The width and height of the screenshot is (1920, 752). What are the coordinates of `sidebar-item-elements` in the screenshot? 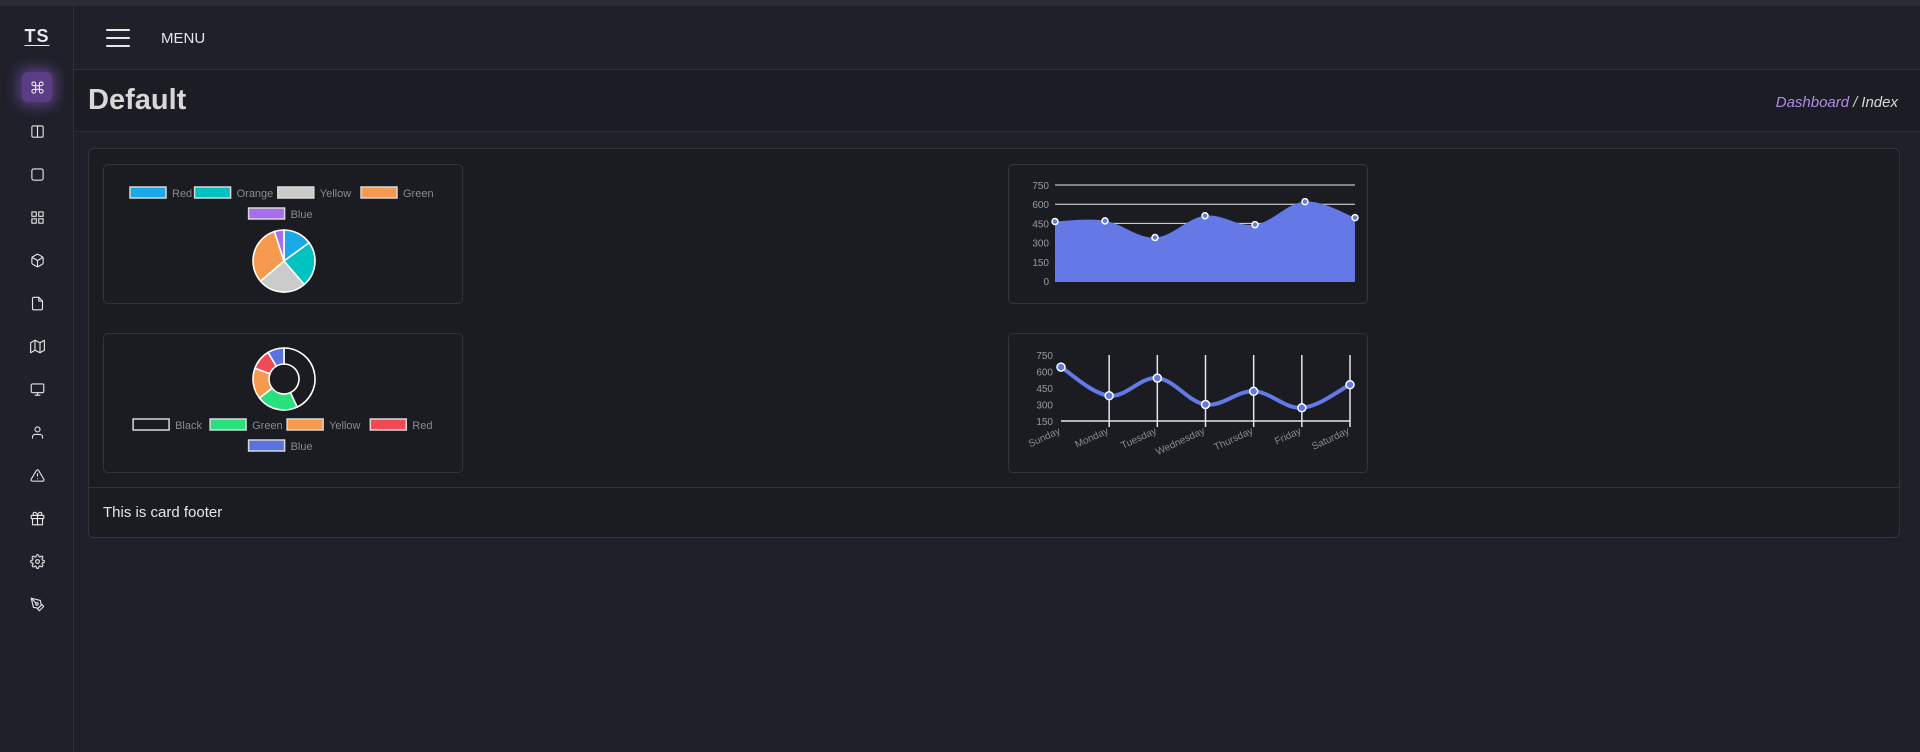 It's located at (37, 174).